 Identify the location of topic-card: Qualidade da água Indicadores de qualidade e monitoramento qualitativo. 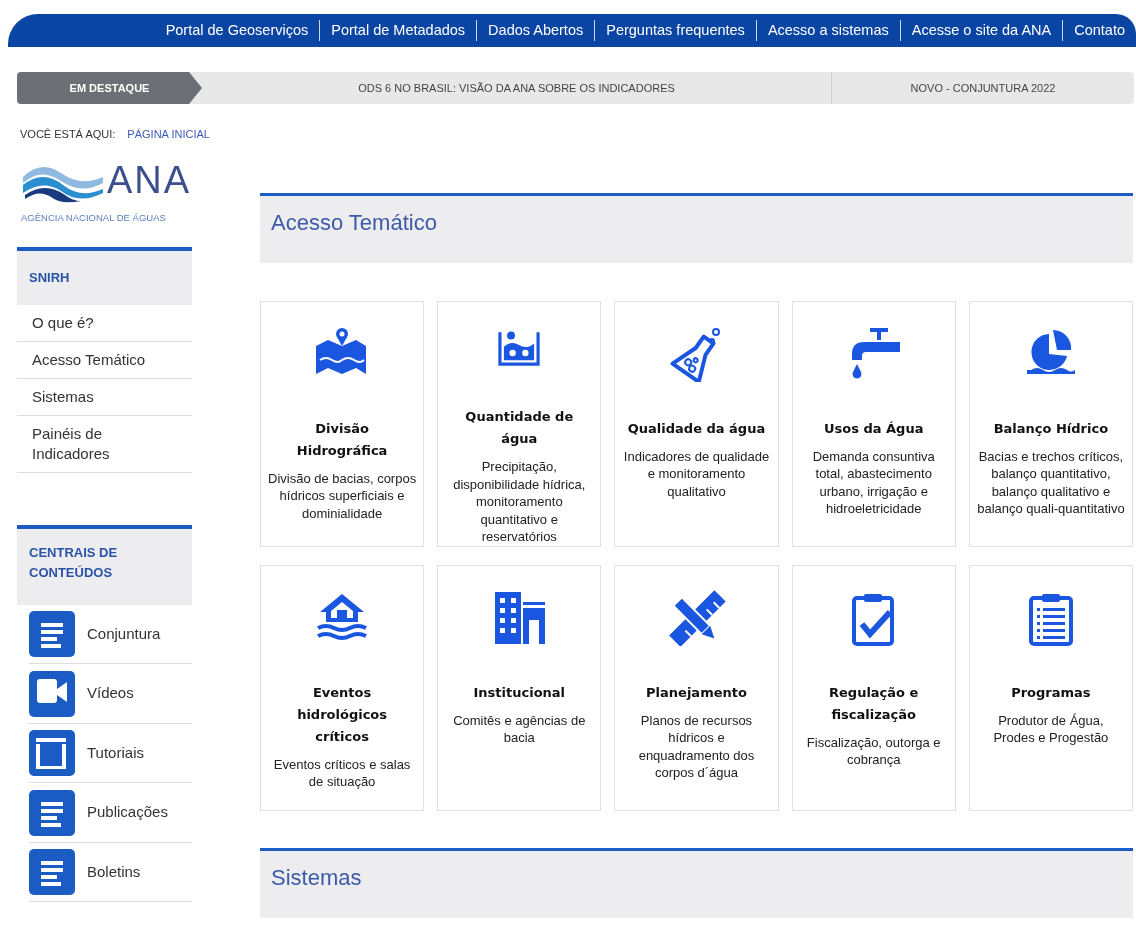
(696, 423).